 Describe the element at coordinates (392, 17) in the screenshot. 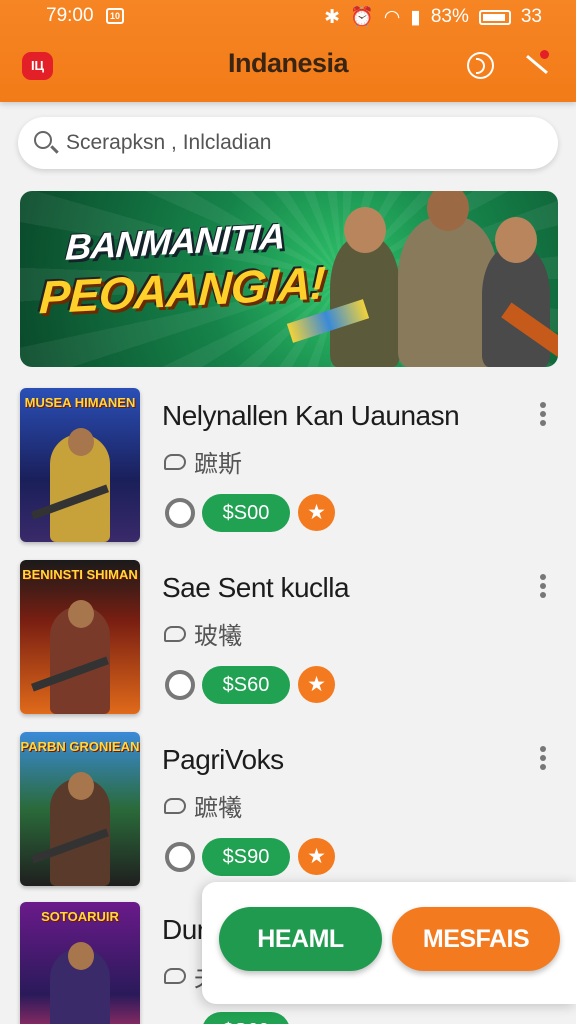

I see `wifi-icon: ◠` at that location.